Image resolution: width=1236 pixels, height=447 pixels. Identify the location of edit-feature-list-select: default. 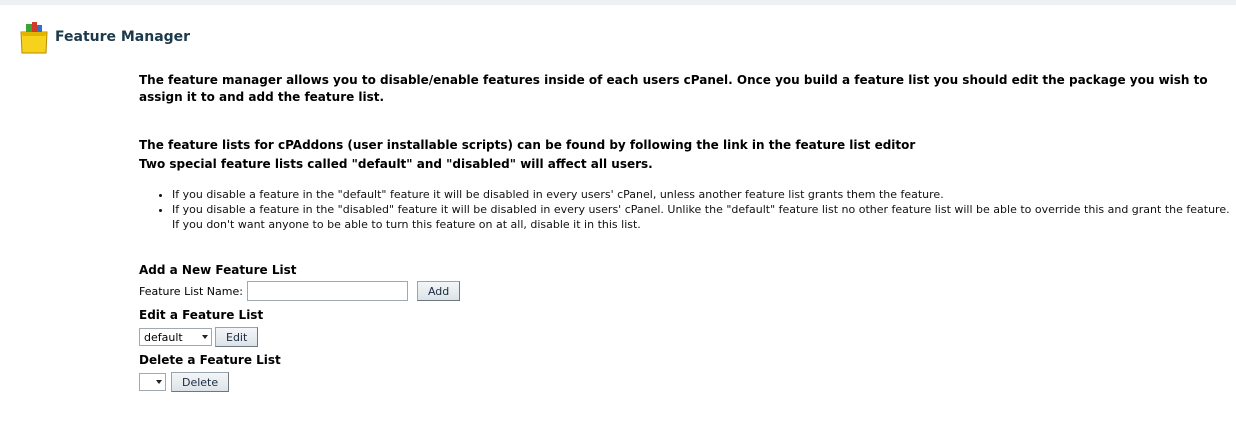
(175, 337).